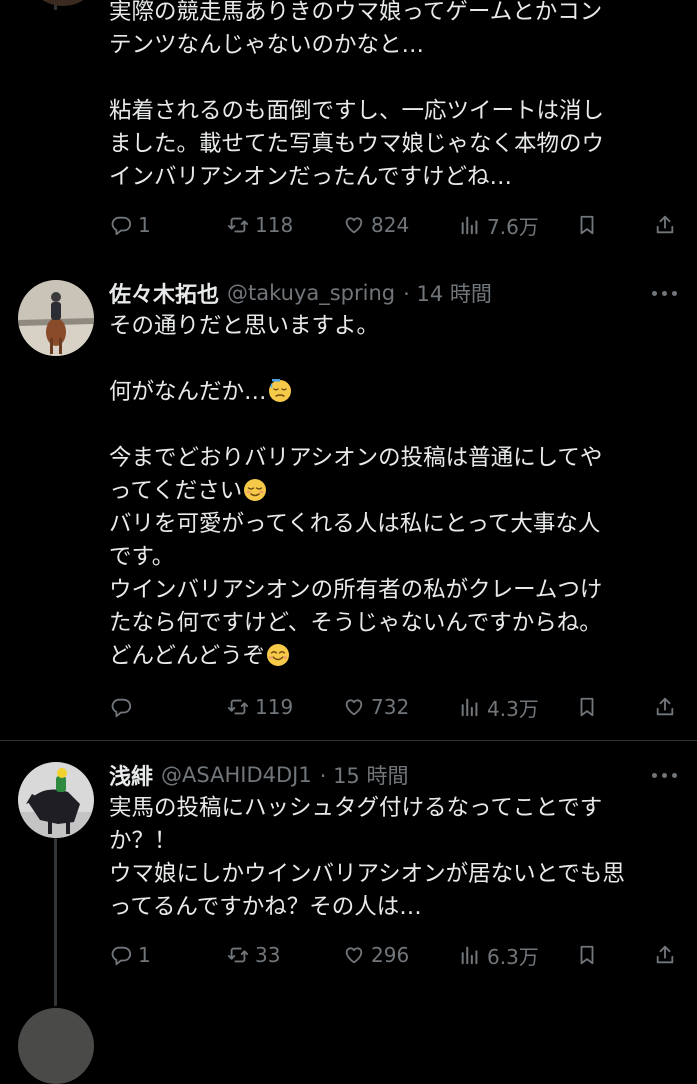 Image resolution: width=697 pixels, height=1084 pixels. I want to click on like-button: 296, so click(376, 955).